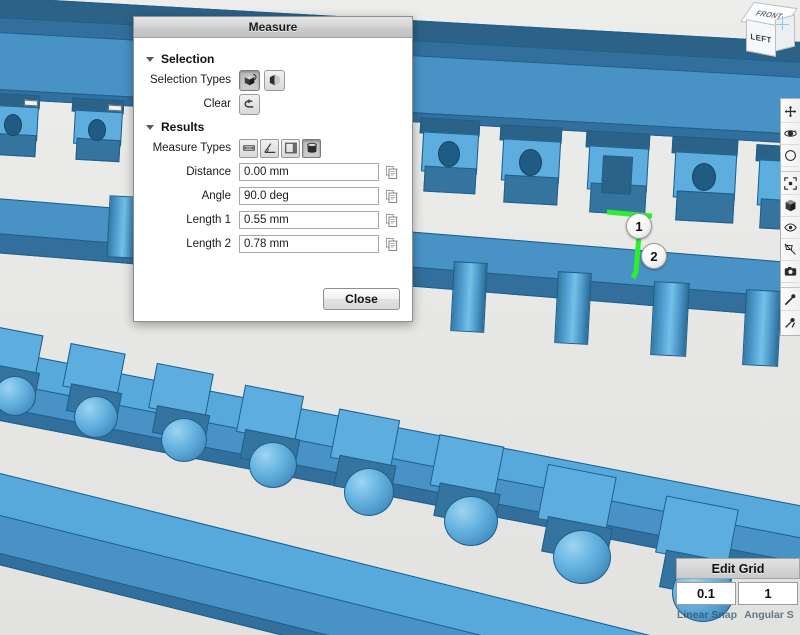  I want to click on view-cube: FRONT LEFT, so click(769, 30).